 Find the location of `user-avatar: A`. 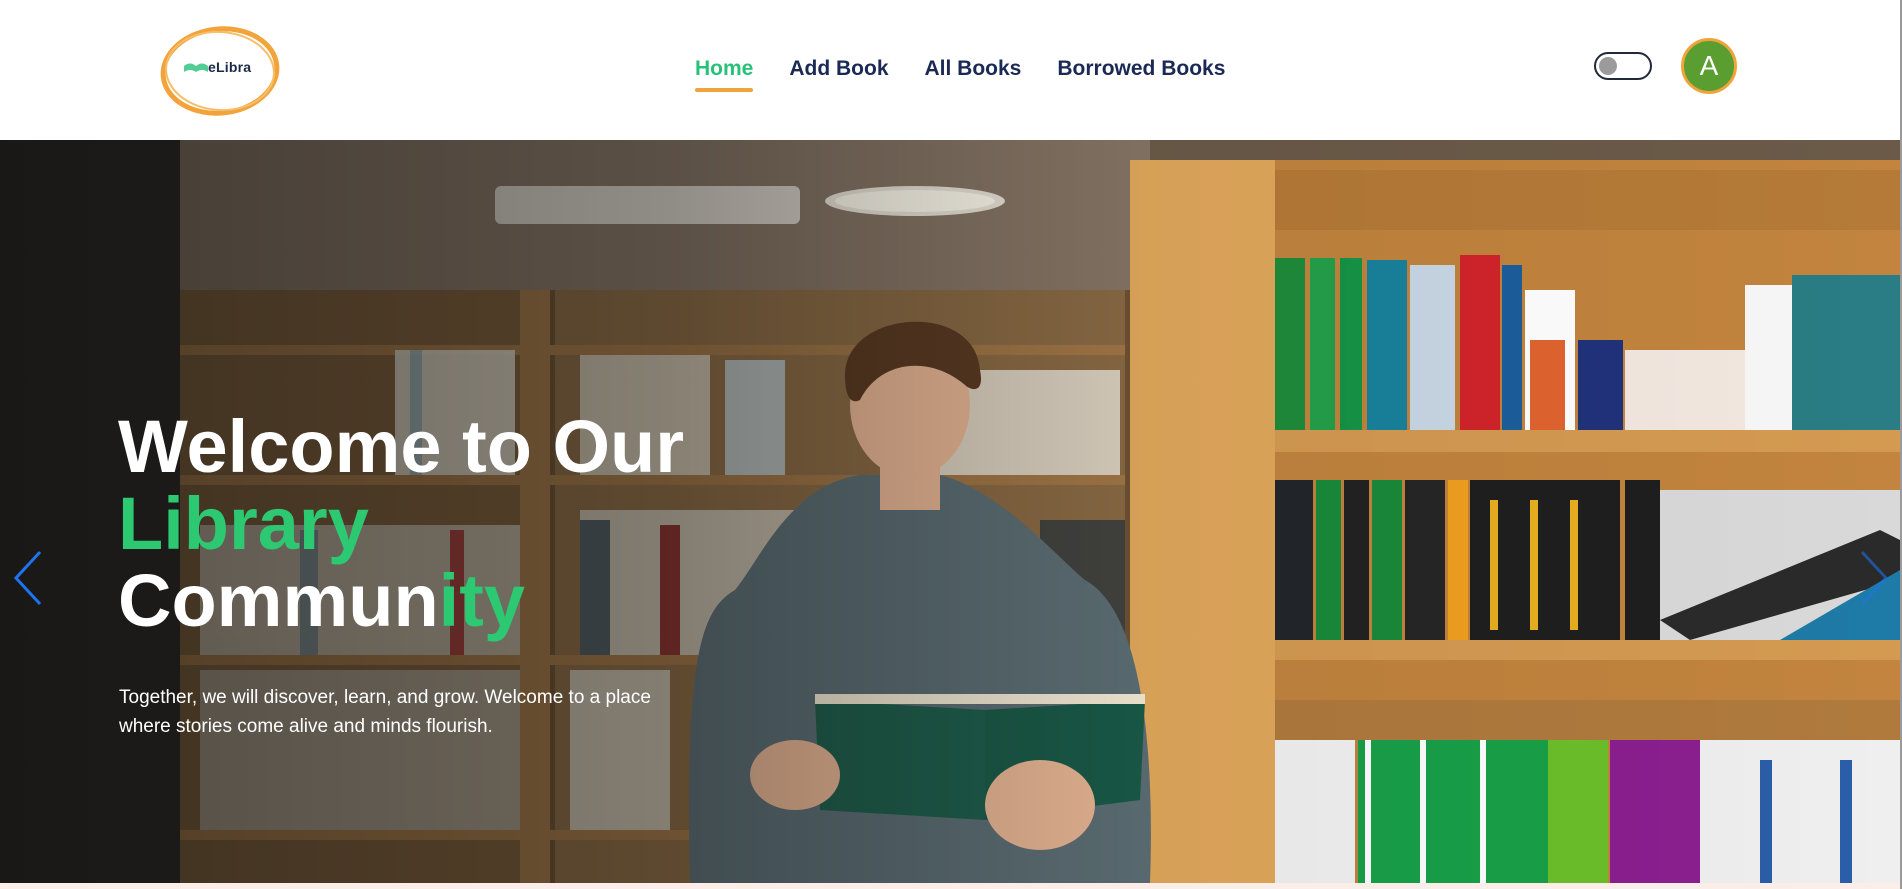

user-avatar: A is located at coordinates (1709, 66).